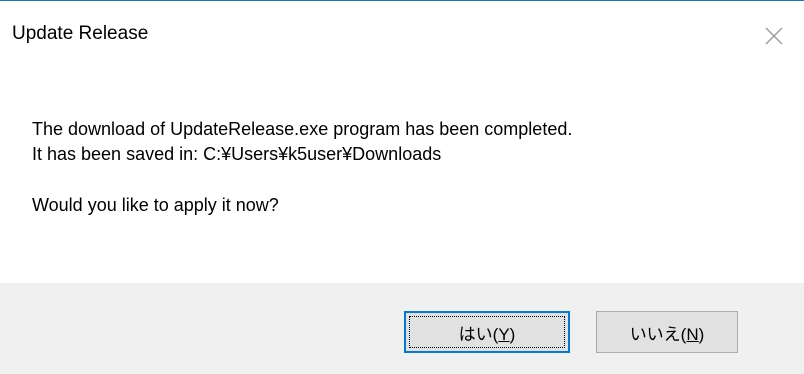  I want to click on yes-label-suffix: ), so click(512, 334).